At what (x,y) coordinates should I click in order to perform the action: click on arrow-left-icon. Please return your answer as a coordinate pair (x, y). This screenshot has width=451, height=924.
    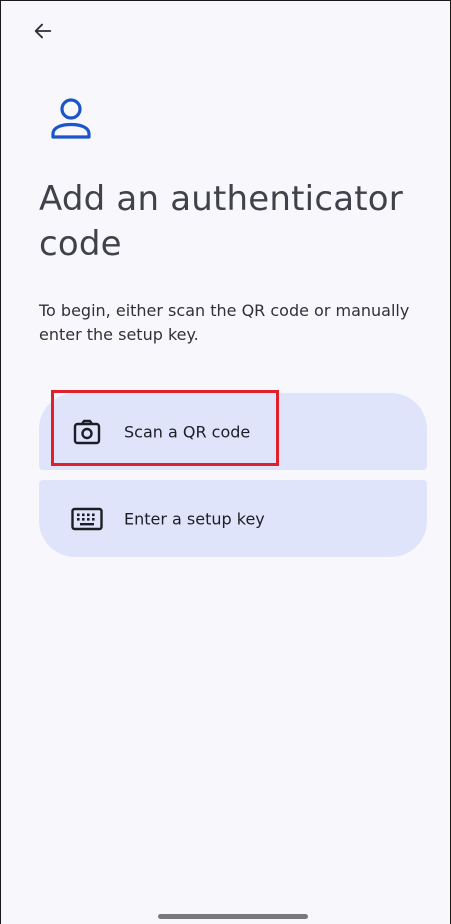
    Looking at the image, I should click on (43, 31).